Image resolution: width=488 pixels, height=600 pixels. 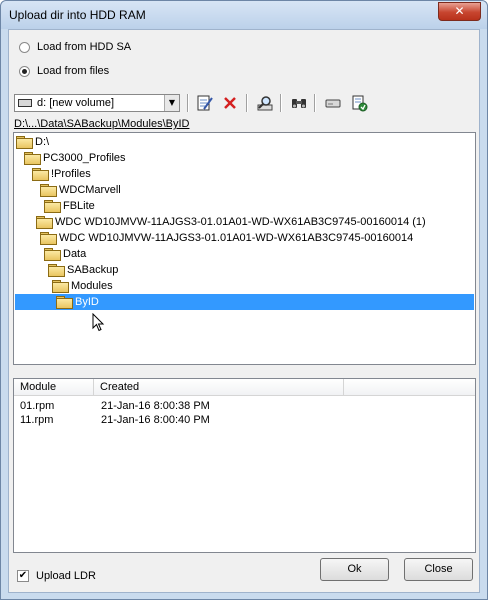 What do you see at coordinates (77, 15) in the screenshot?
I see `window-title: Upload dir into HDD RAM` at bounding box center [77, 15].